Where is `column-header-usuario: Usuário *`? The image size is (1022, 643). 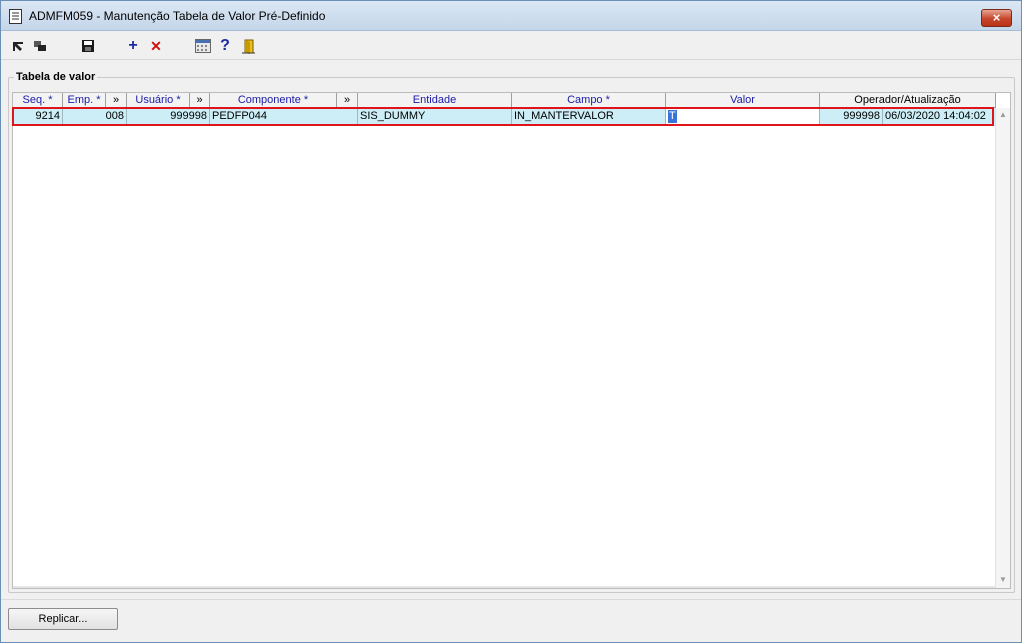 column-header-usuario: Usuário * is located at coordinates (158, 100).